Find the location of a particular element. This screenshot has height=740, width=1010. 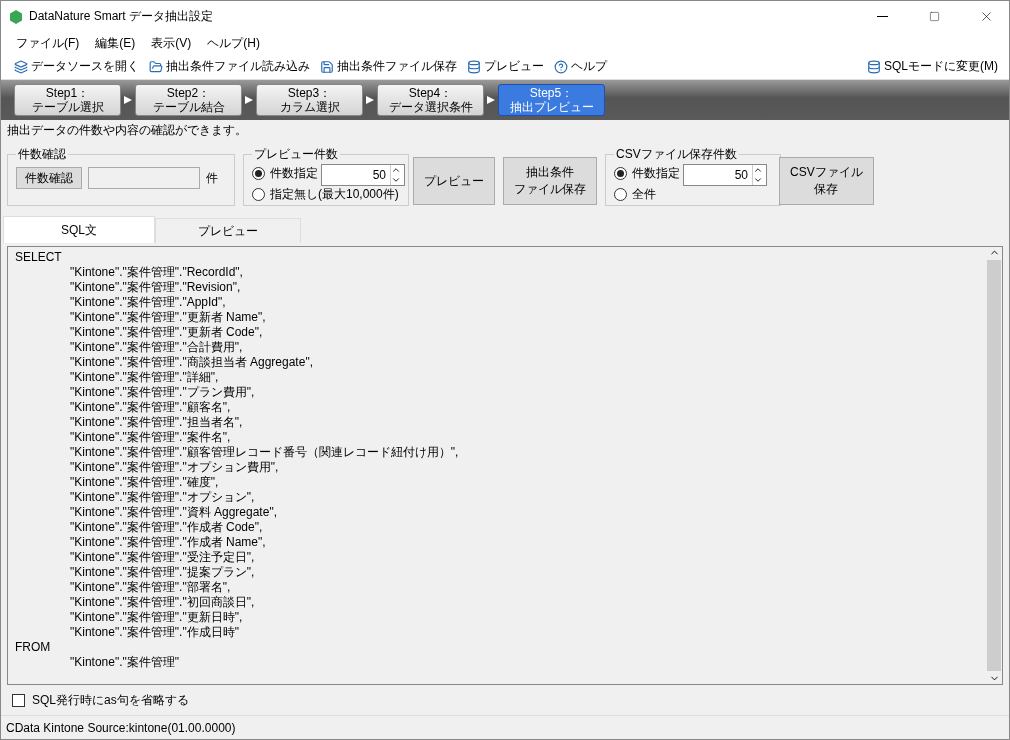

description-text: 抽出データの件数や内容の確認ができます。 is located at coordinates (127, 130).